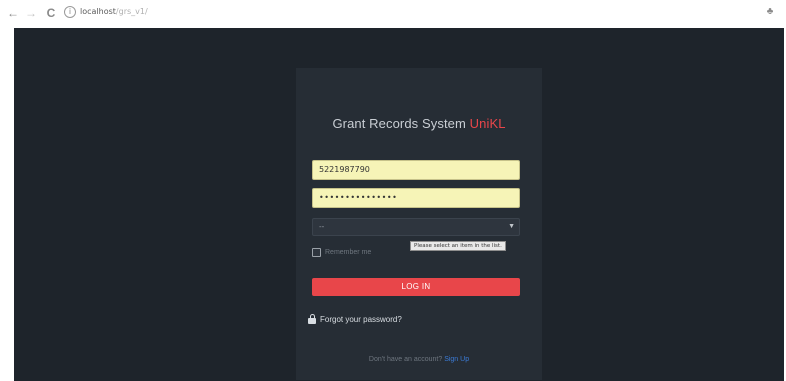 This screenshot has height=381, width=786. Describe the element at coordinates (51, 13) in the screenshot. I see `reload-icon: C` at that location.